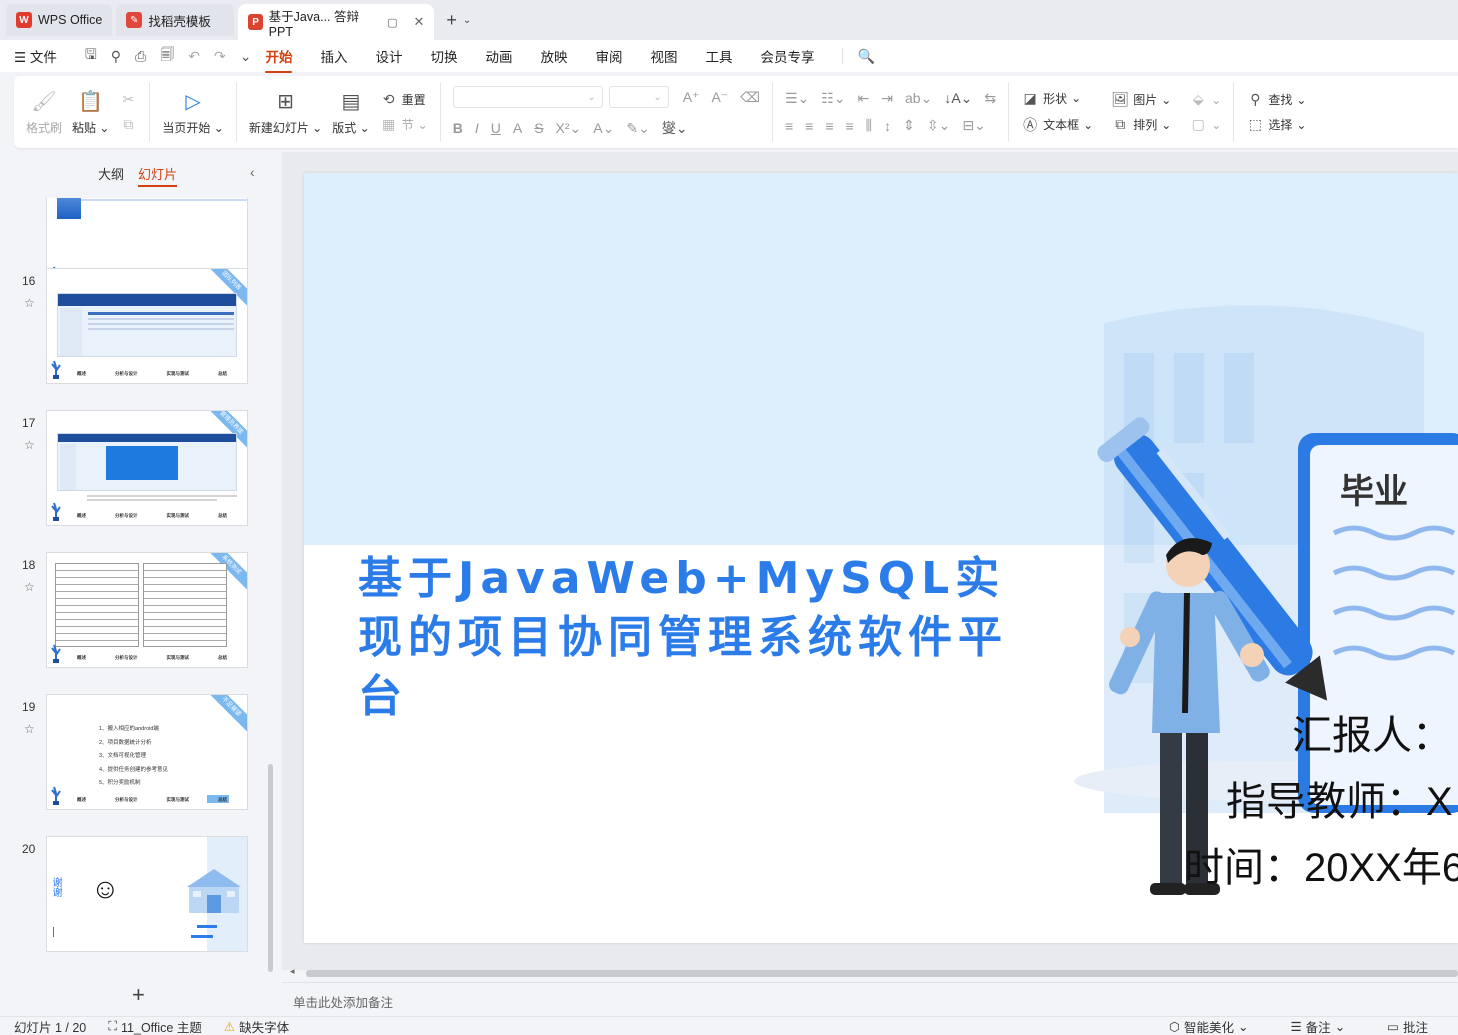 This screenshot has width=1458, height=1035. What do you see at coordinates (1372, 732) in the screenshot?
I see `reporter-text: 汇报人：` at bounding box center [1372, 732].